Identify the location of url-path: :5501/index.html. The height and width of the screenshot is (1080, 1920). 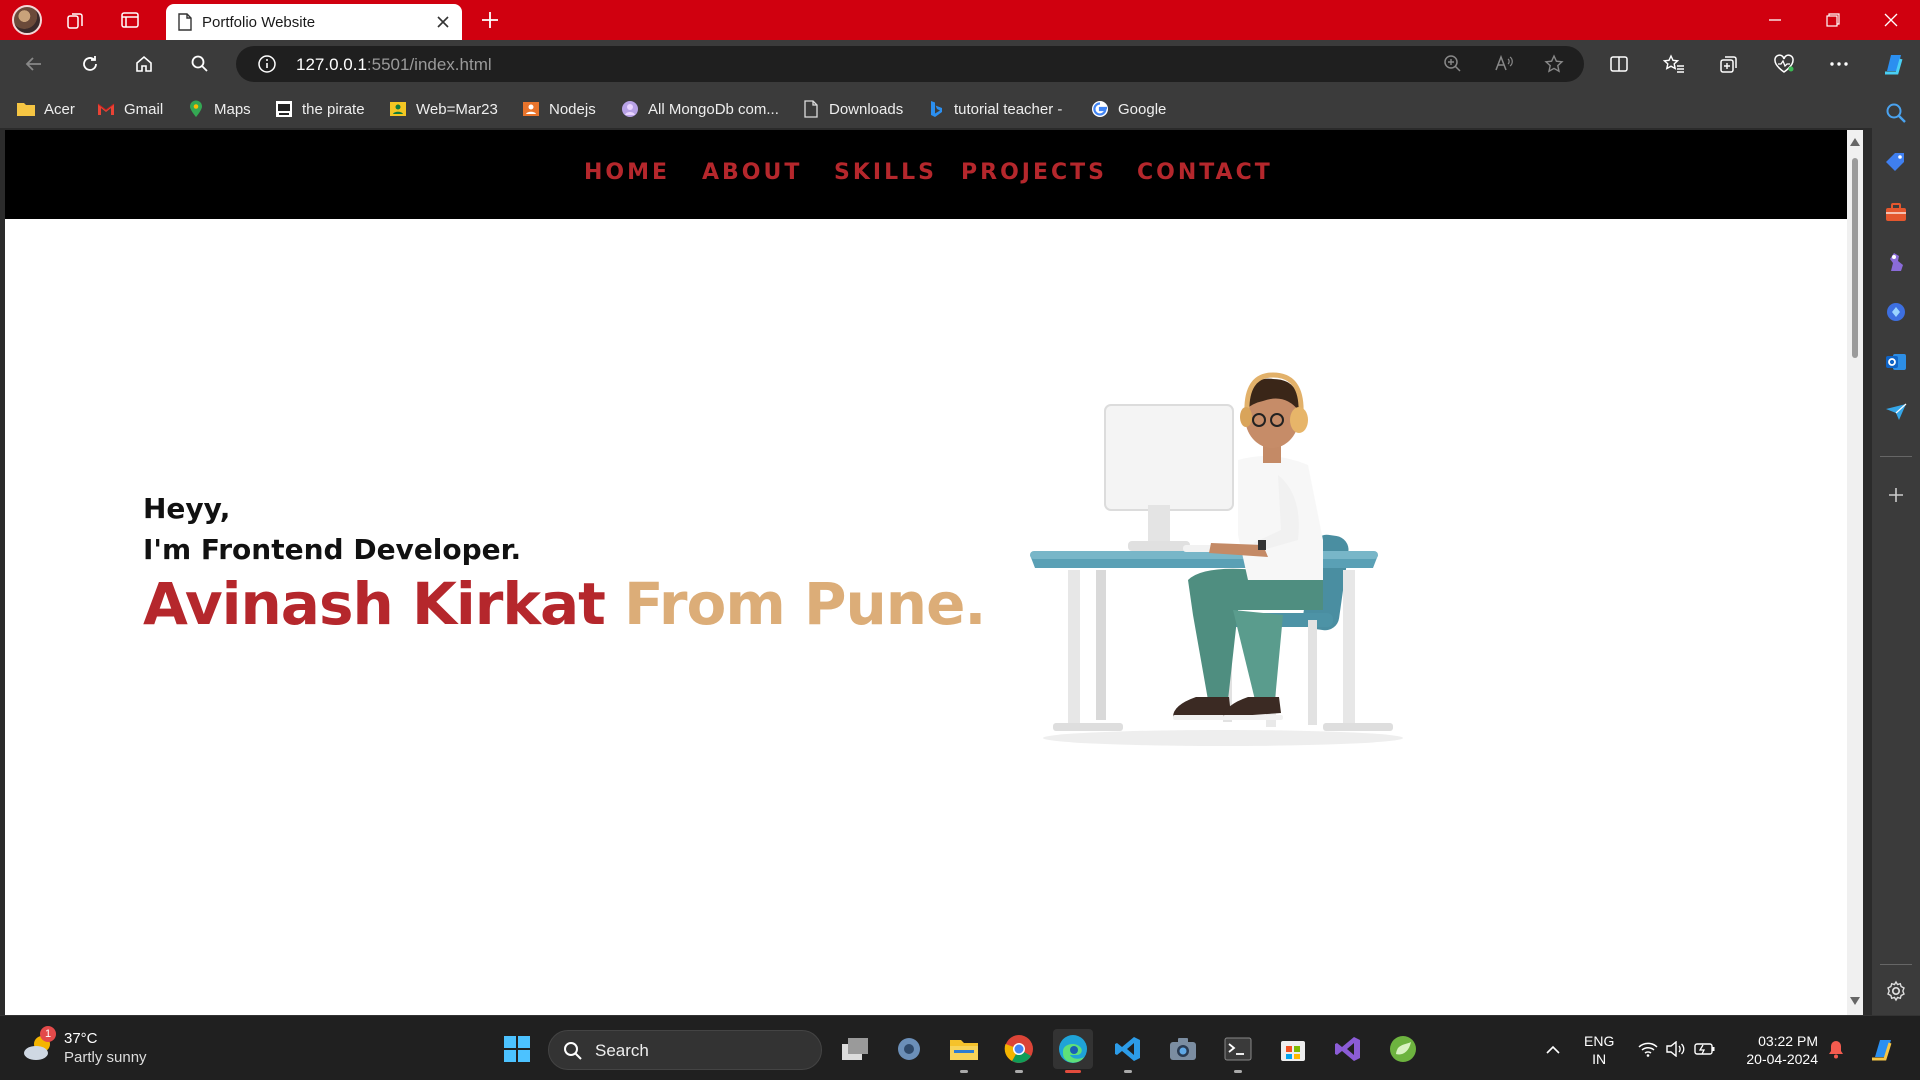
(429, 64).